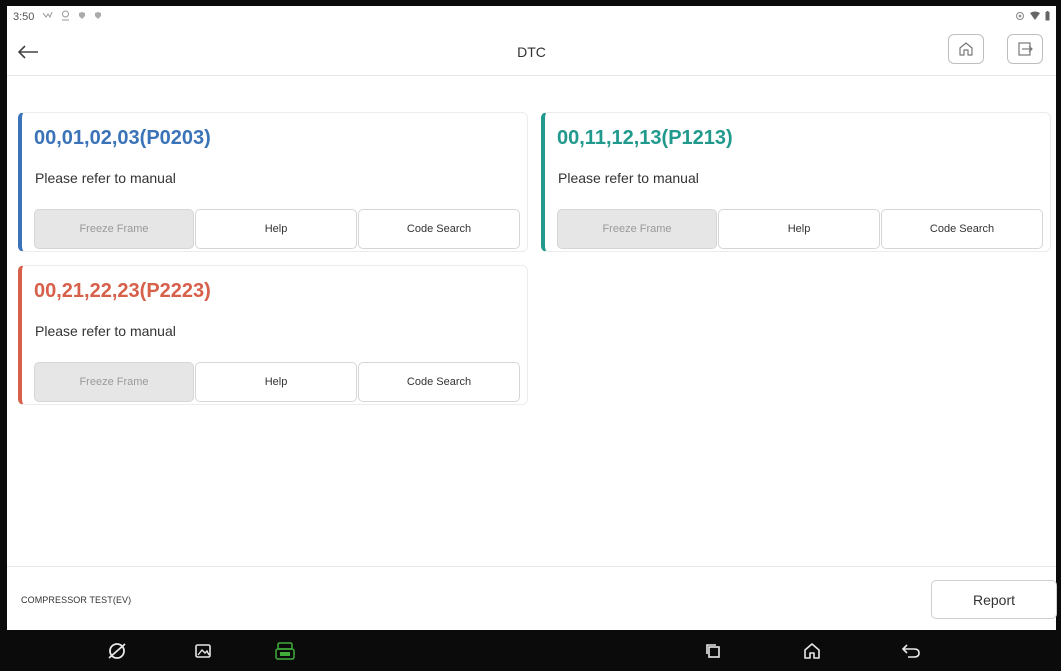 This screenshot has width=1061, height=671. What do you see at coordinates (24, 17) in the screenshot?
I see `status-time: 3:50` at bounding box center [24, 17].